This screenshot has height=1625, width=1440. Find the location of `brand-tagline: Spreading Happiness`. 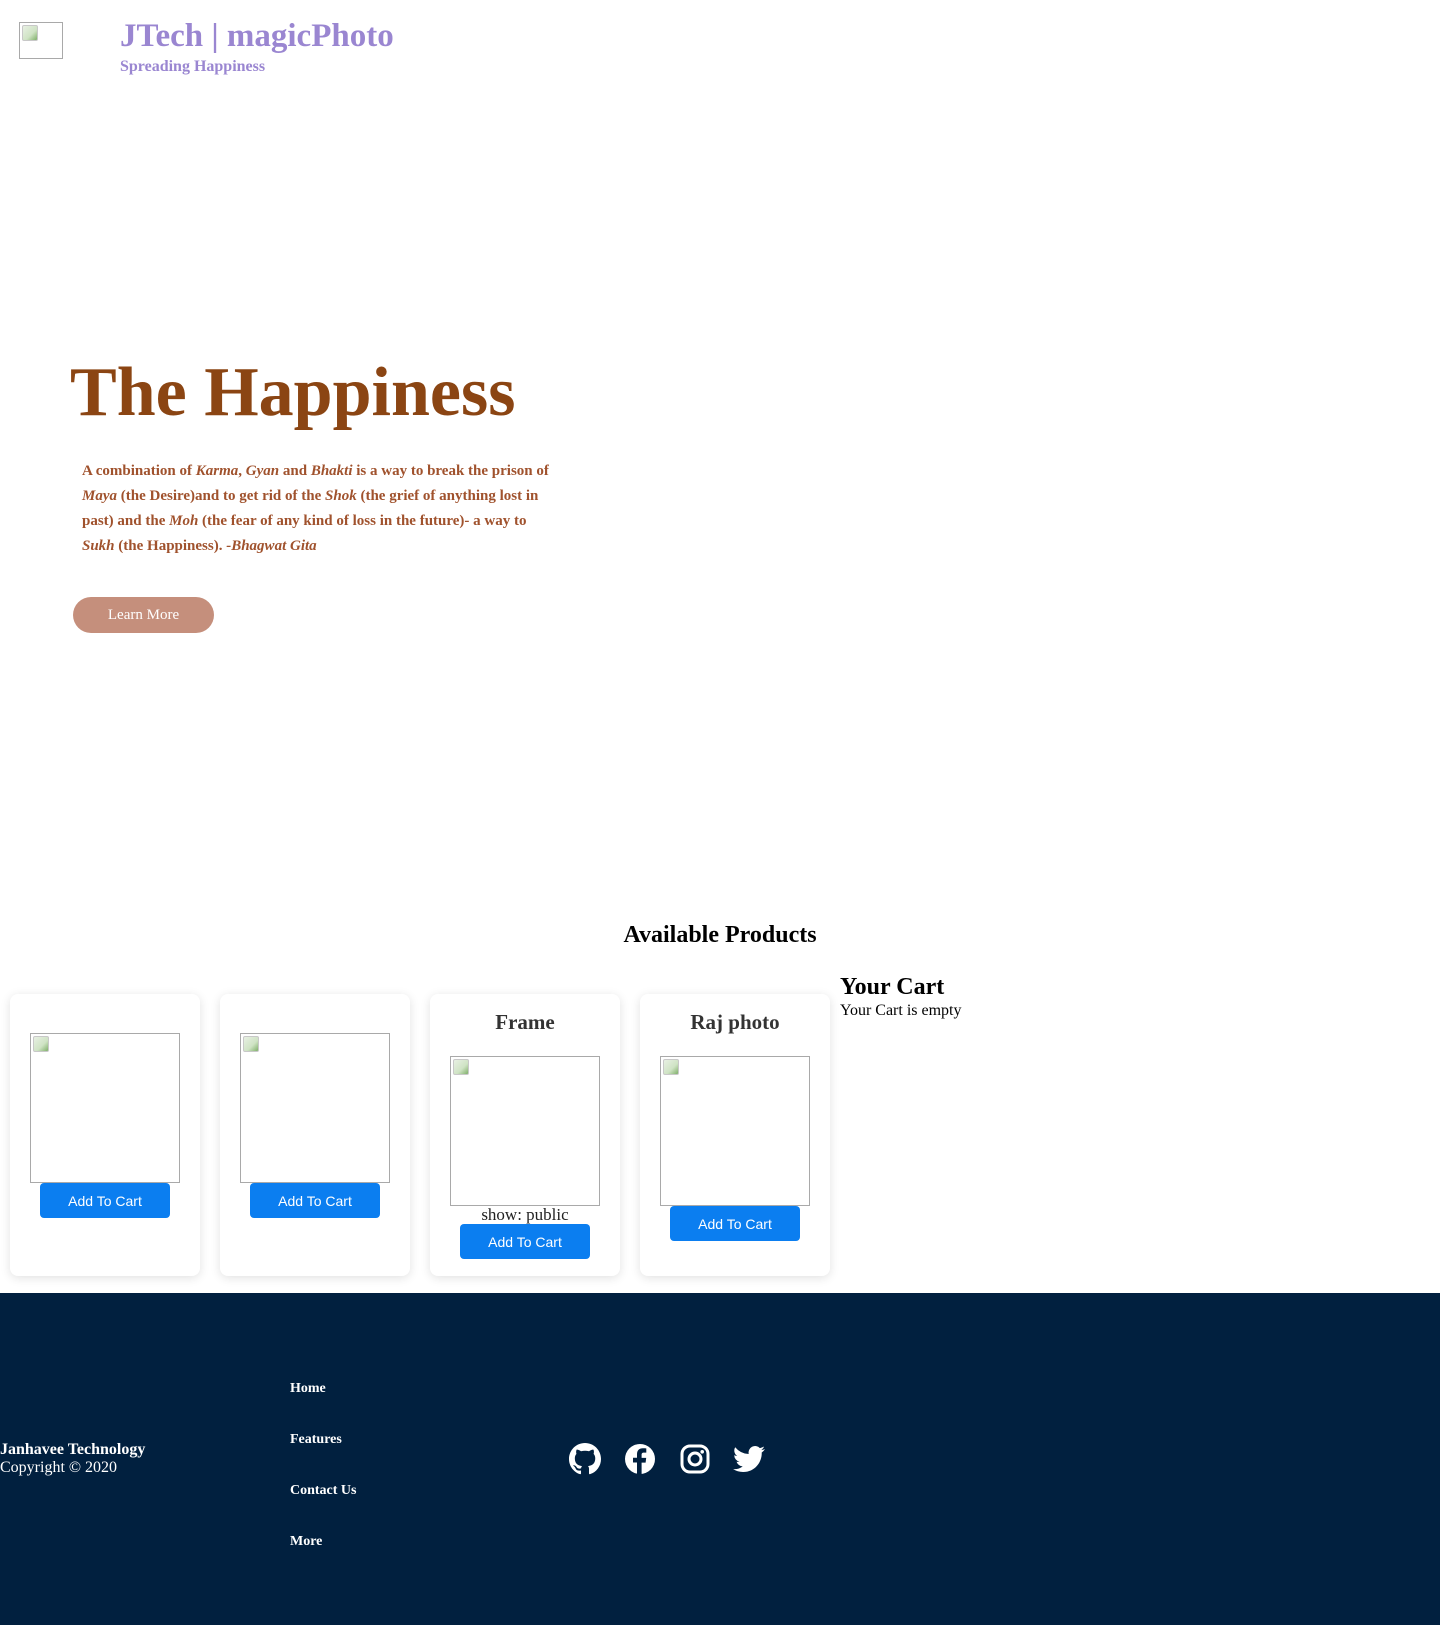

brand-tagline: Spreading Happiness is located at coordinates (193, 66).